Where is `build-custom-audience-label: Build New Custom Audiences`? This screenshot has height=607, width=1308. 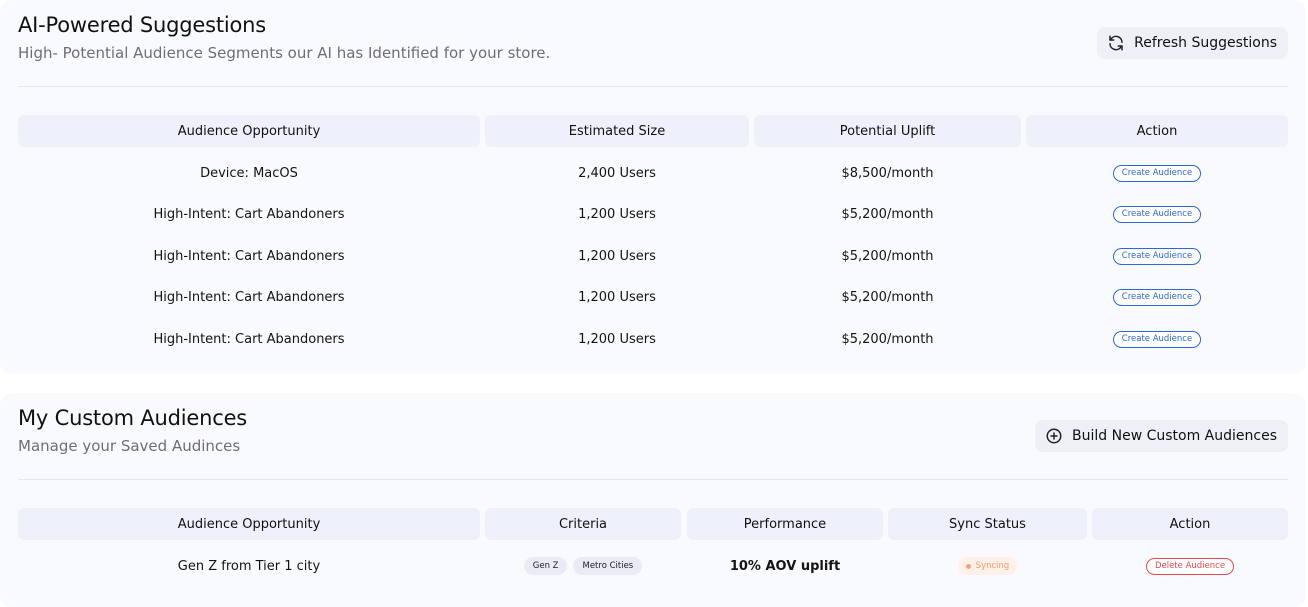 build-custom-audience-label: Build New Custom Audiences is located at coordinates (1174, 436).